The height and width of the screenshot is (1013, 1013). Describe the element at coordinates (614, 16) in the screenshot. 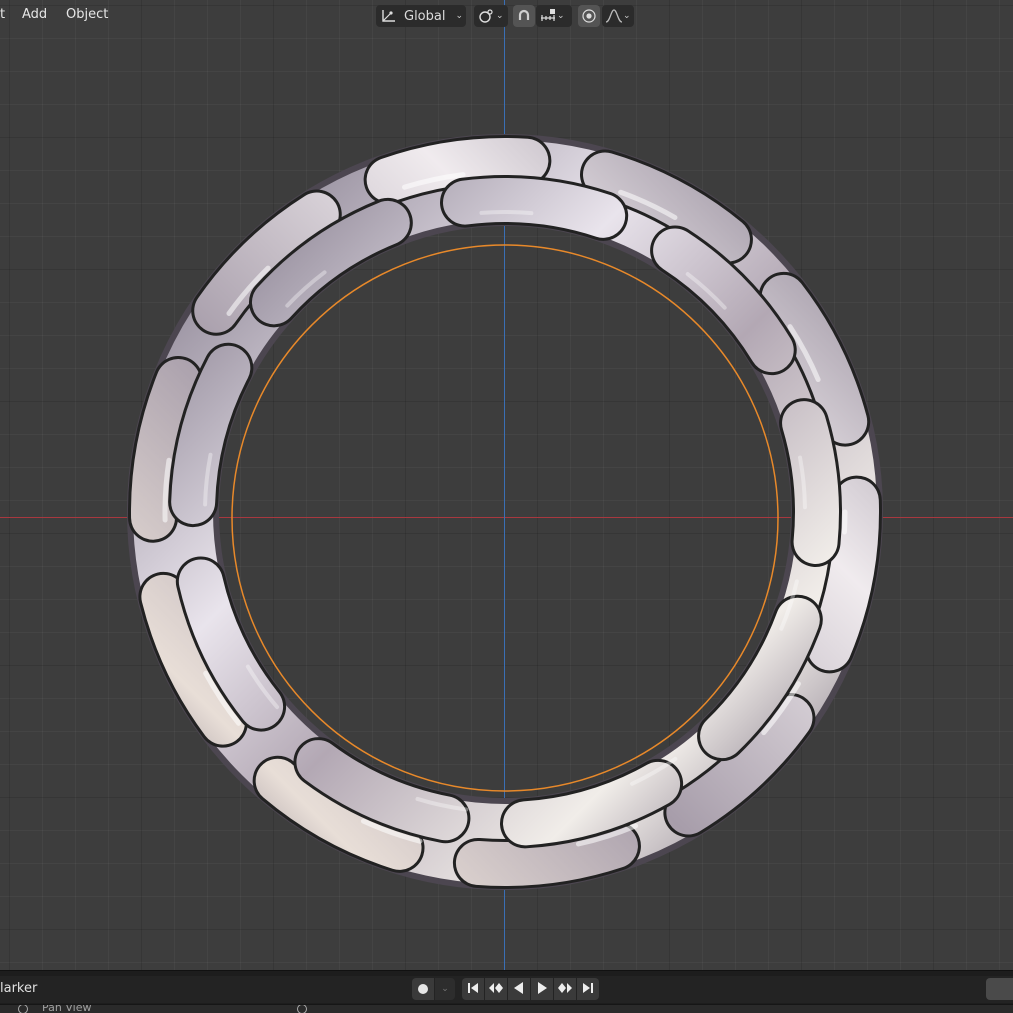

I see `falloff-curve-icon` at that location.